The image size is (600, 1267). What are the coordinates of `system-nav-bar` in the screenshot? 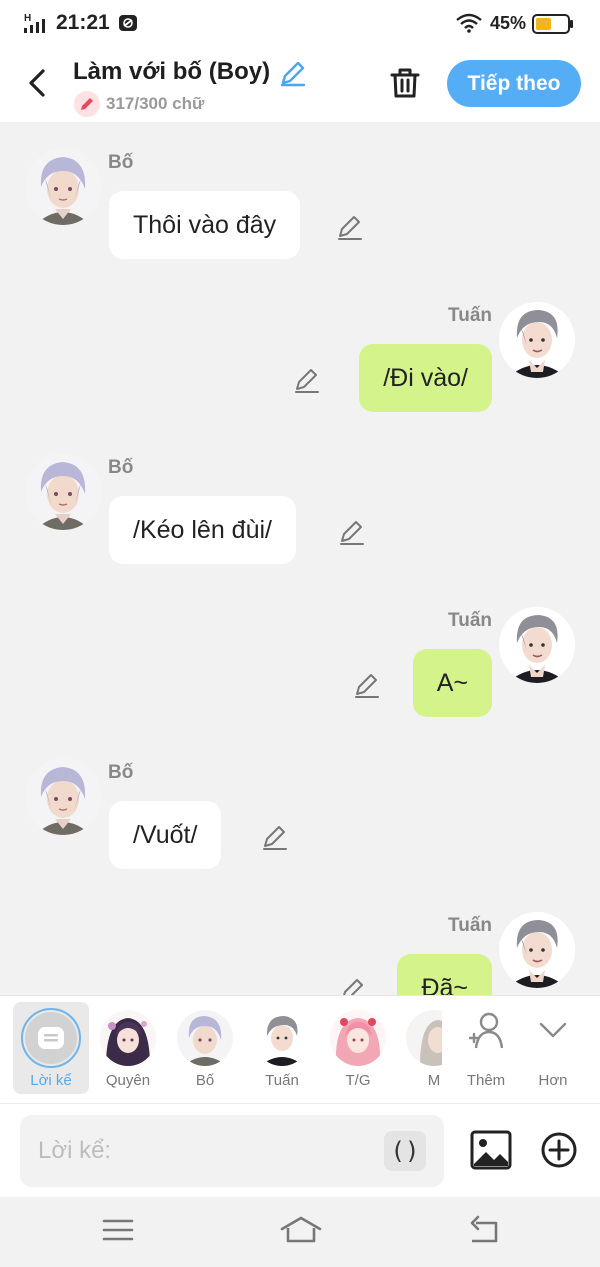 It's located at (300, 1232).